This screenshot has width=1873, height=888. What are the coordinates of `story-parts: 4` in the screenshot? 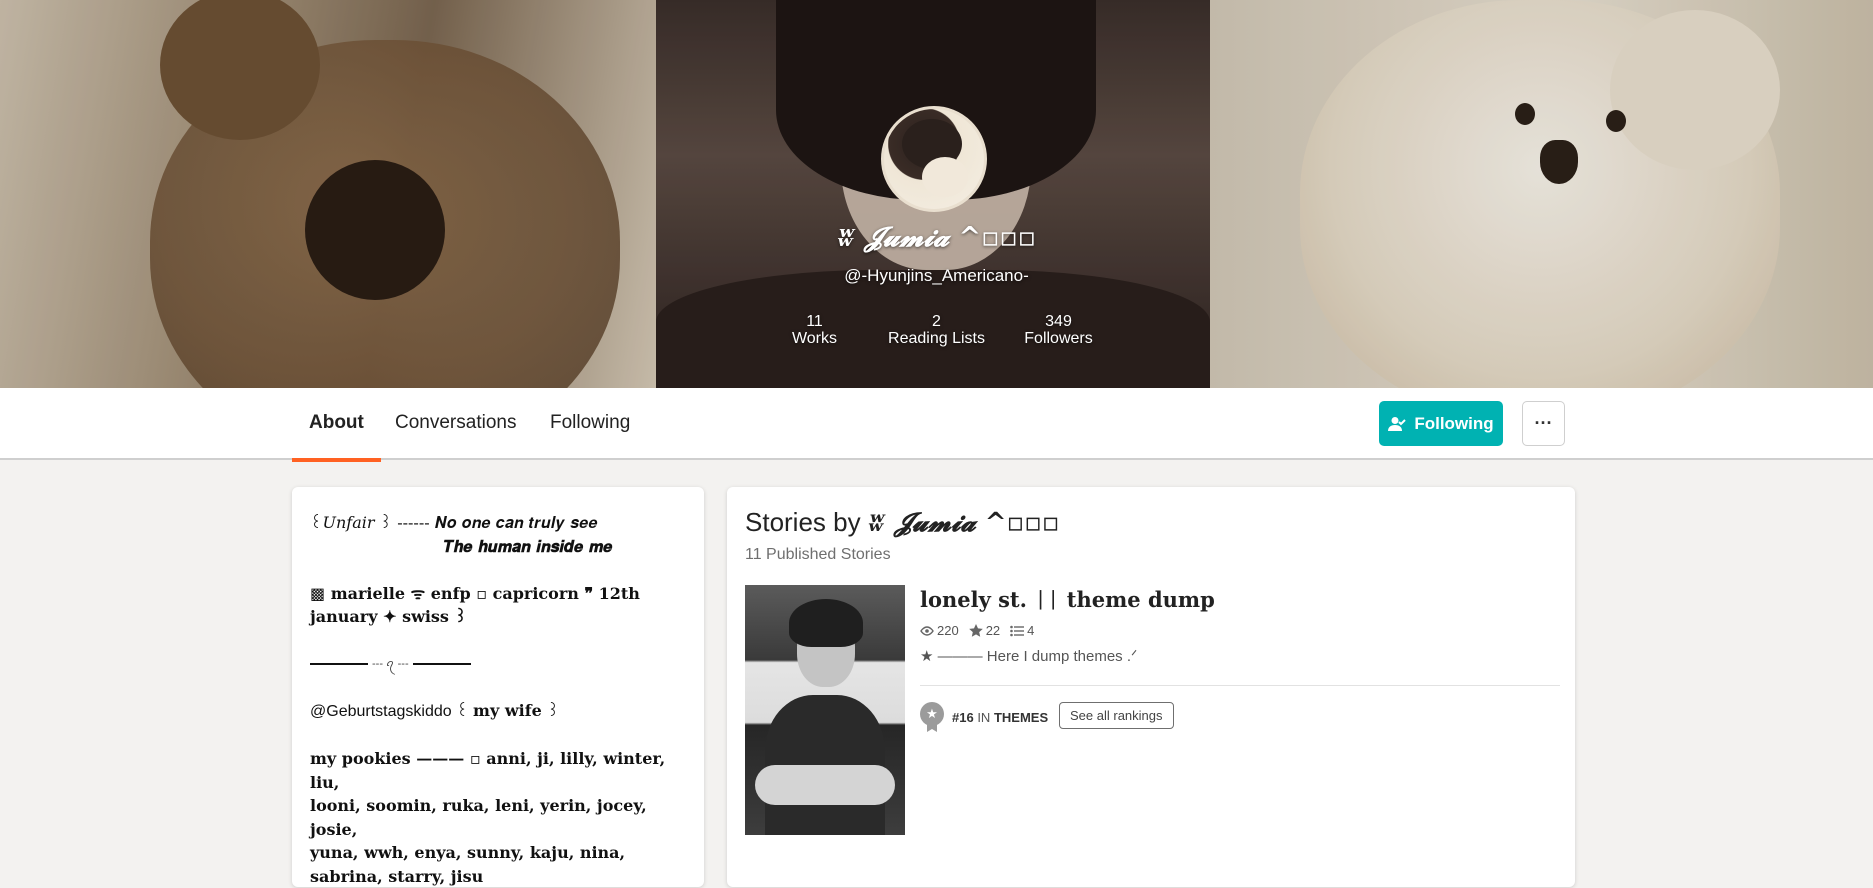 It's located at (1022, 630).